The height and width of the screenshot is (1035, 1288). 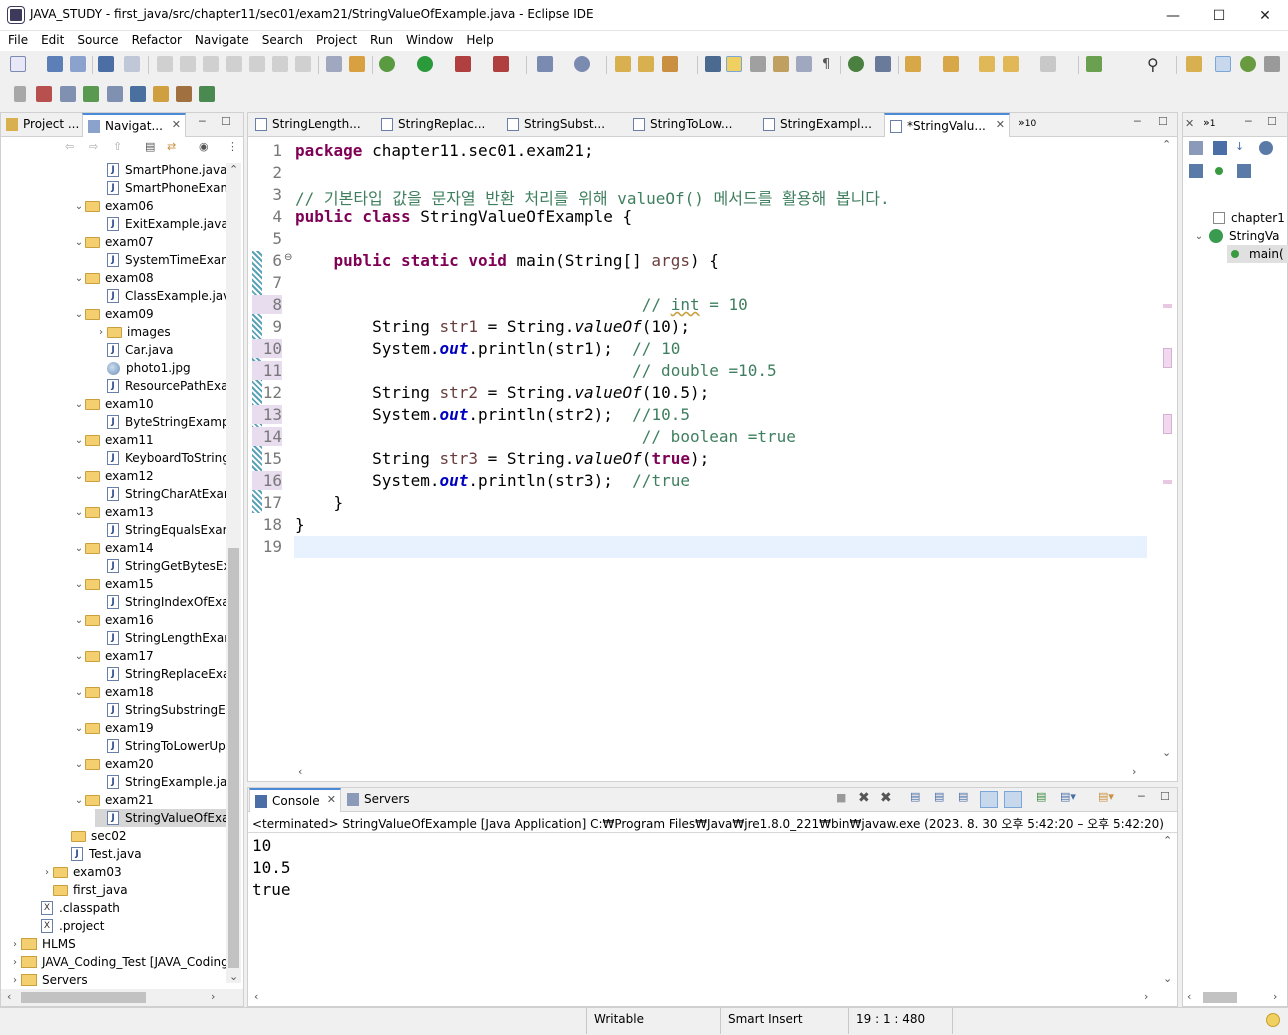 What do you see at coordinates (501, 64) in the screenshot?
I see `external-tools-icon` at bounding box center [501, 64].